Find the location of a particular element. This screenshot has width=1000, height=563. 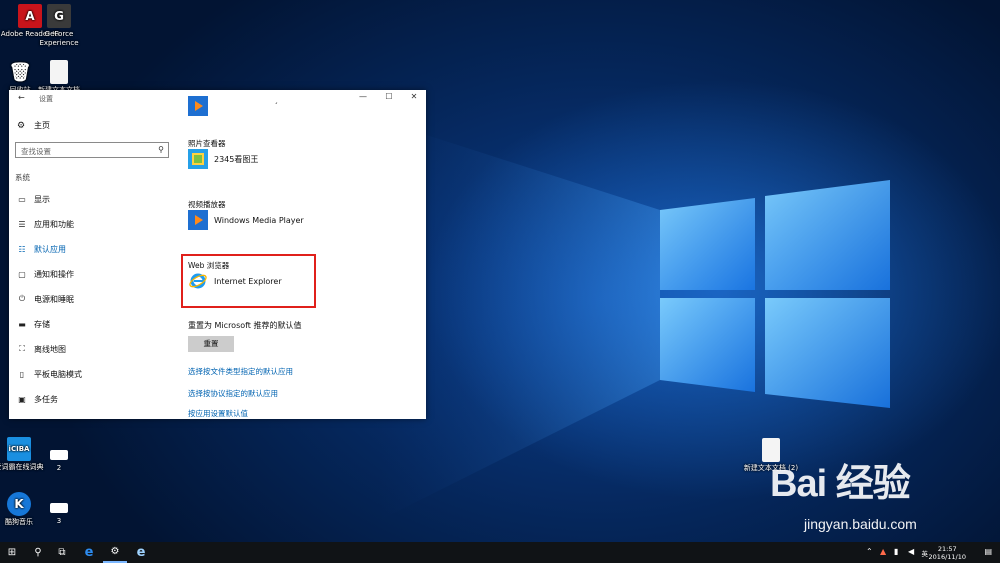

system-tray: ⌃ ▲ ▮ ◀ 英 21:57 2016/11/10 ▤ is located at coordinates (930, 552).